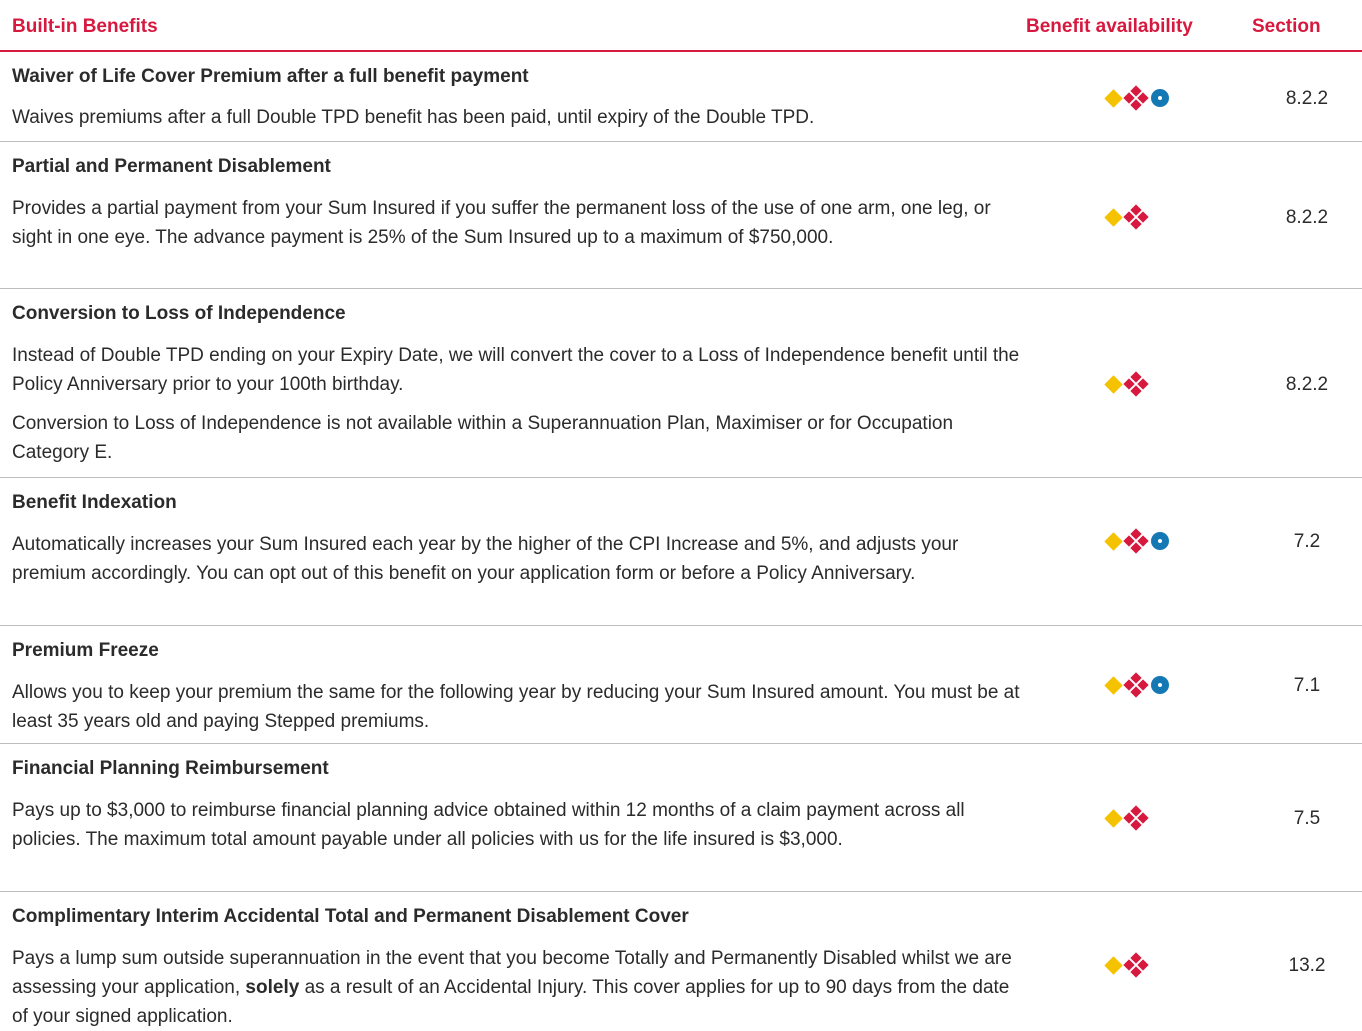 The image size is (1362, 1031). I want to click on header-benefit-availability: Benefit availability, so click(1109, 26).